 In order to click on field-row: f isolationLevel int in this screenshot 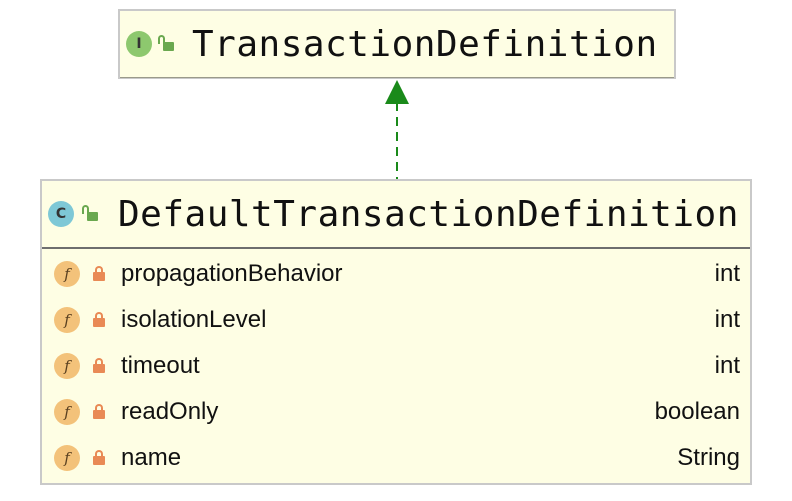, I will do `click(396, 320)`.